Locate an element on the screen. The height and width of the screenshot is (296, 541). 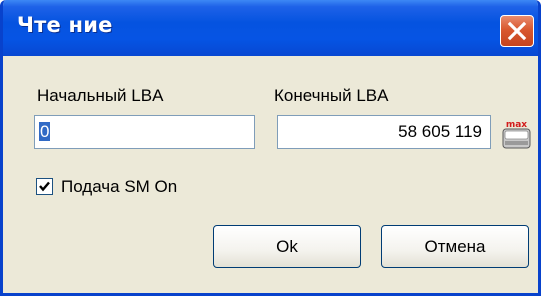
end-lba-input: 58 605 119 is located at coordinates (384, 132).